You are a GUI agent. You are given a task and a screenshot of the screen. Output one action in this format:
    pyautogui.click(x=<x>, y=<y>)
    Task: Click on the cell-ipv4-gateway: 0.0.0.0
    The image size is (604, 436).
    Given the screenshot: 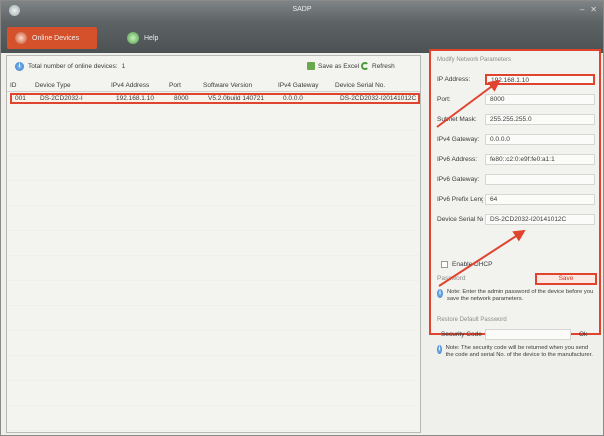 What is the action you would take?
    pyautogui.click(x=293, y=98)
    